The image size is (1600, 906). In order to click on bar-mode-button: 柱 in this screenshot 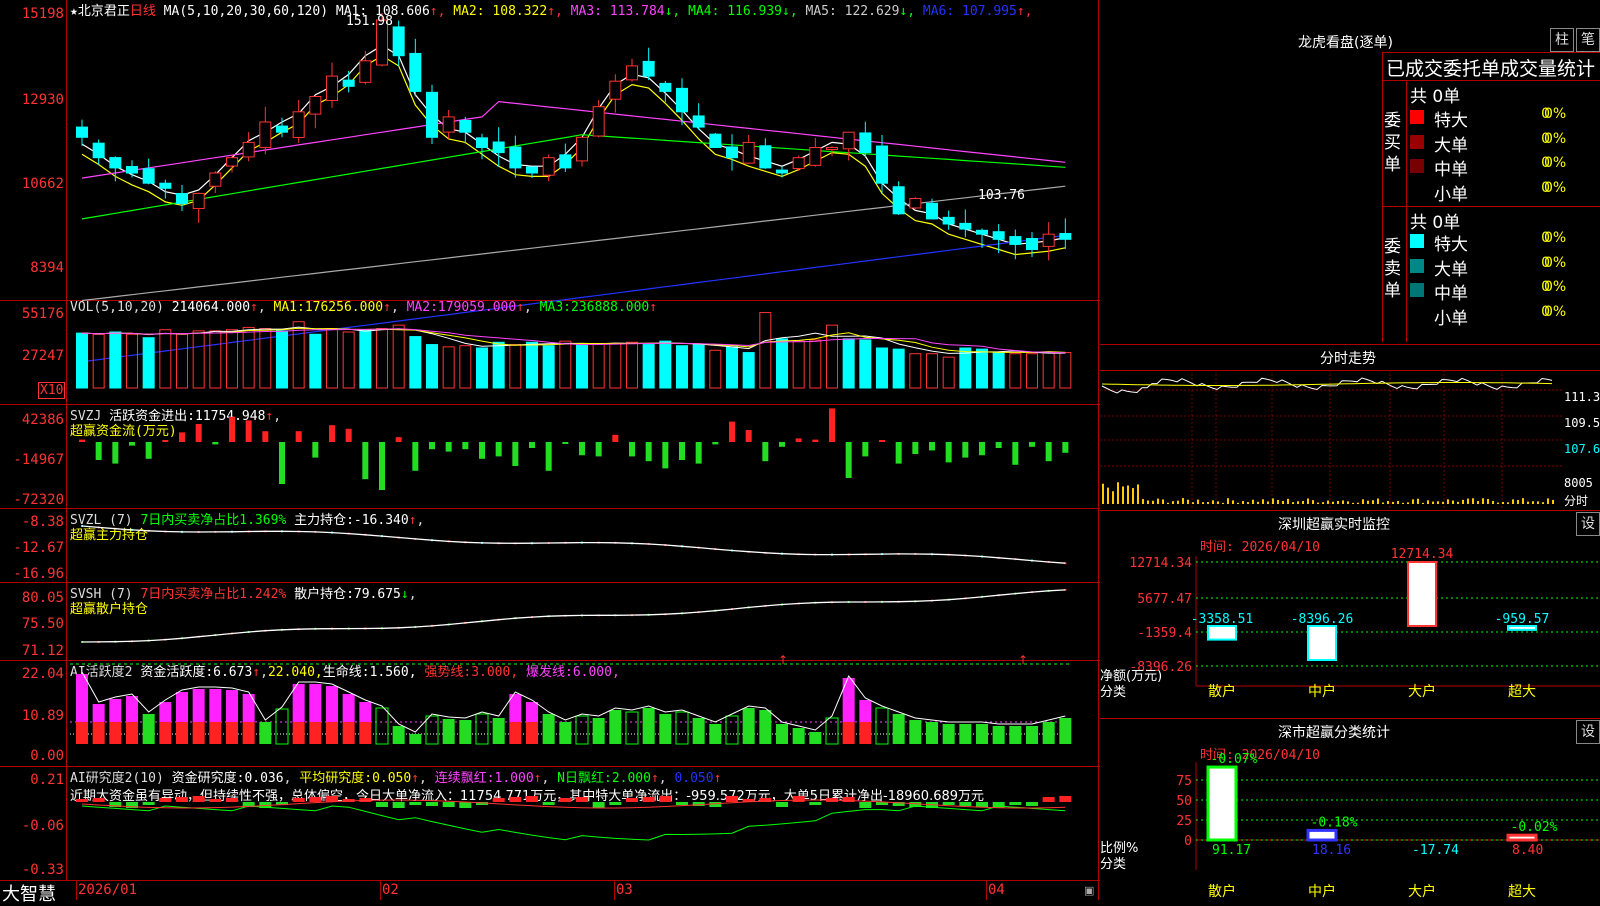, I will do `click(1562, 40)`.